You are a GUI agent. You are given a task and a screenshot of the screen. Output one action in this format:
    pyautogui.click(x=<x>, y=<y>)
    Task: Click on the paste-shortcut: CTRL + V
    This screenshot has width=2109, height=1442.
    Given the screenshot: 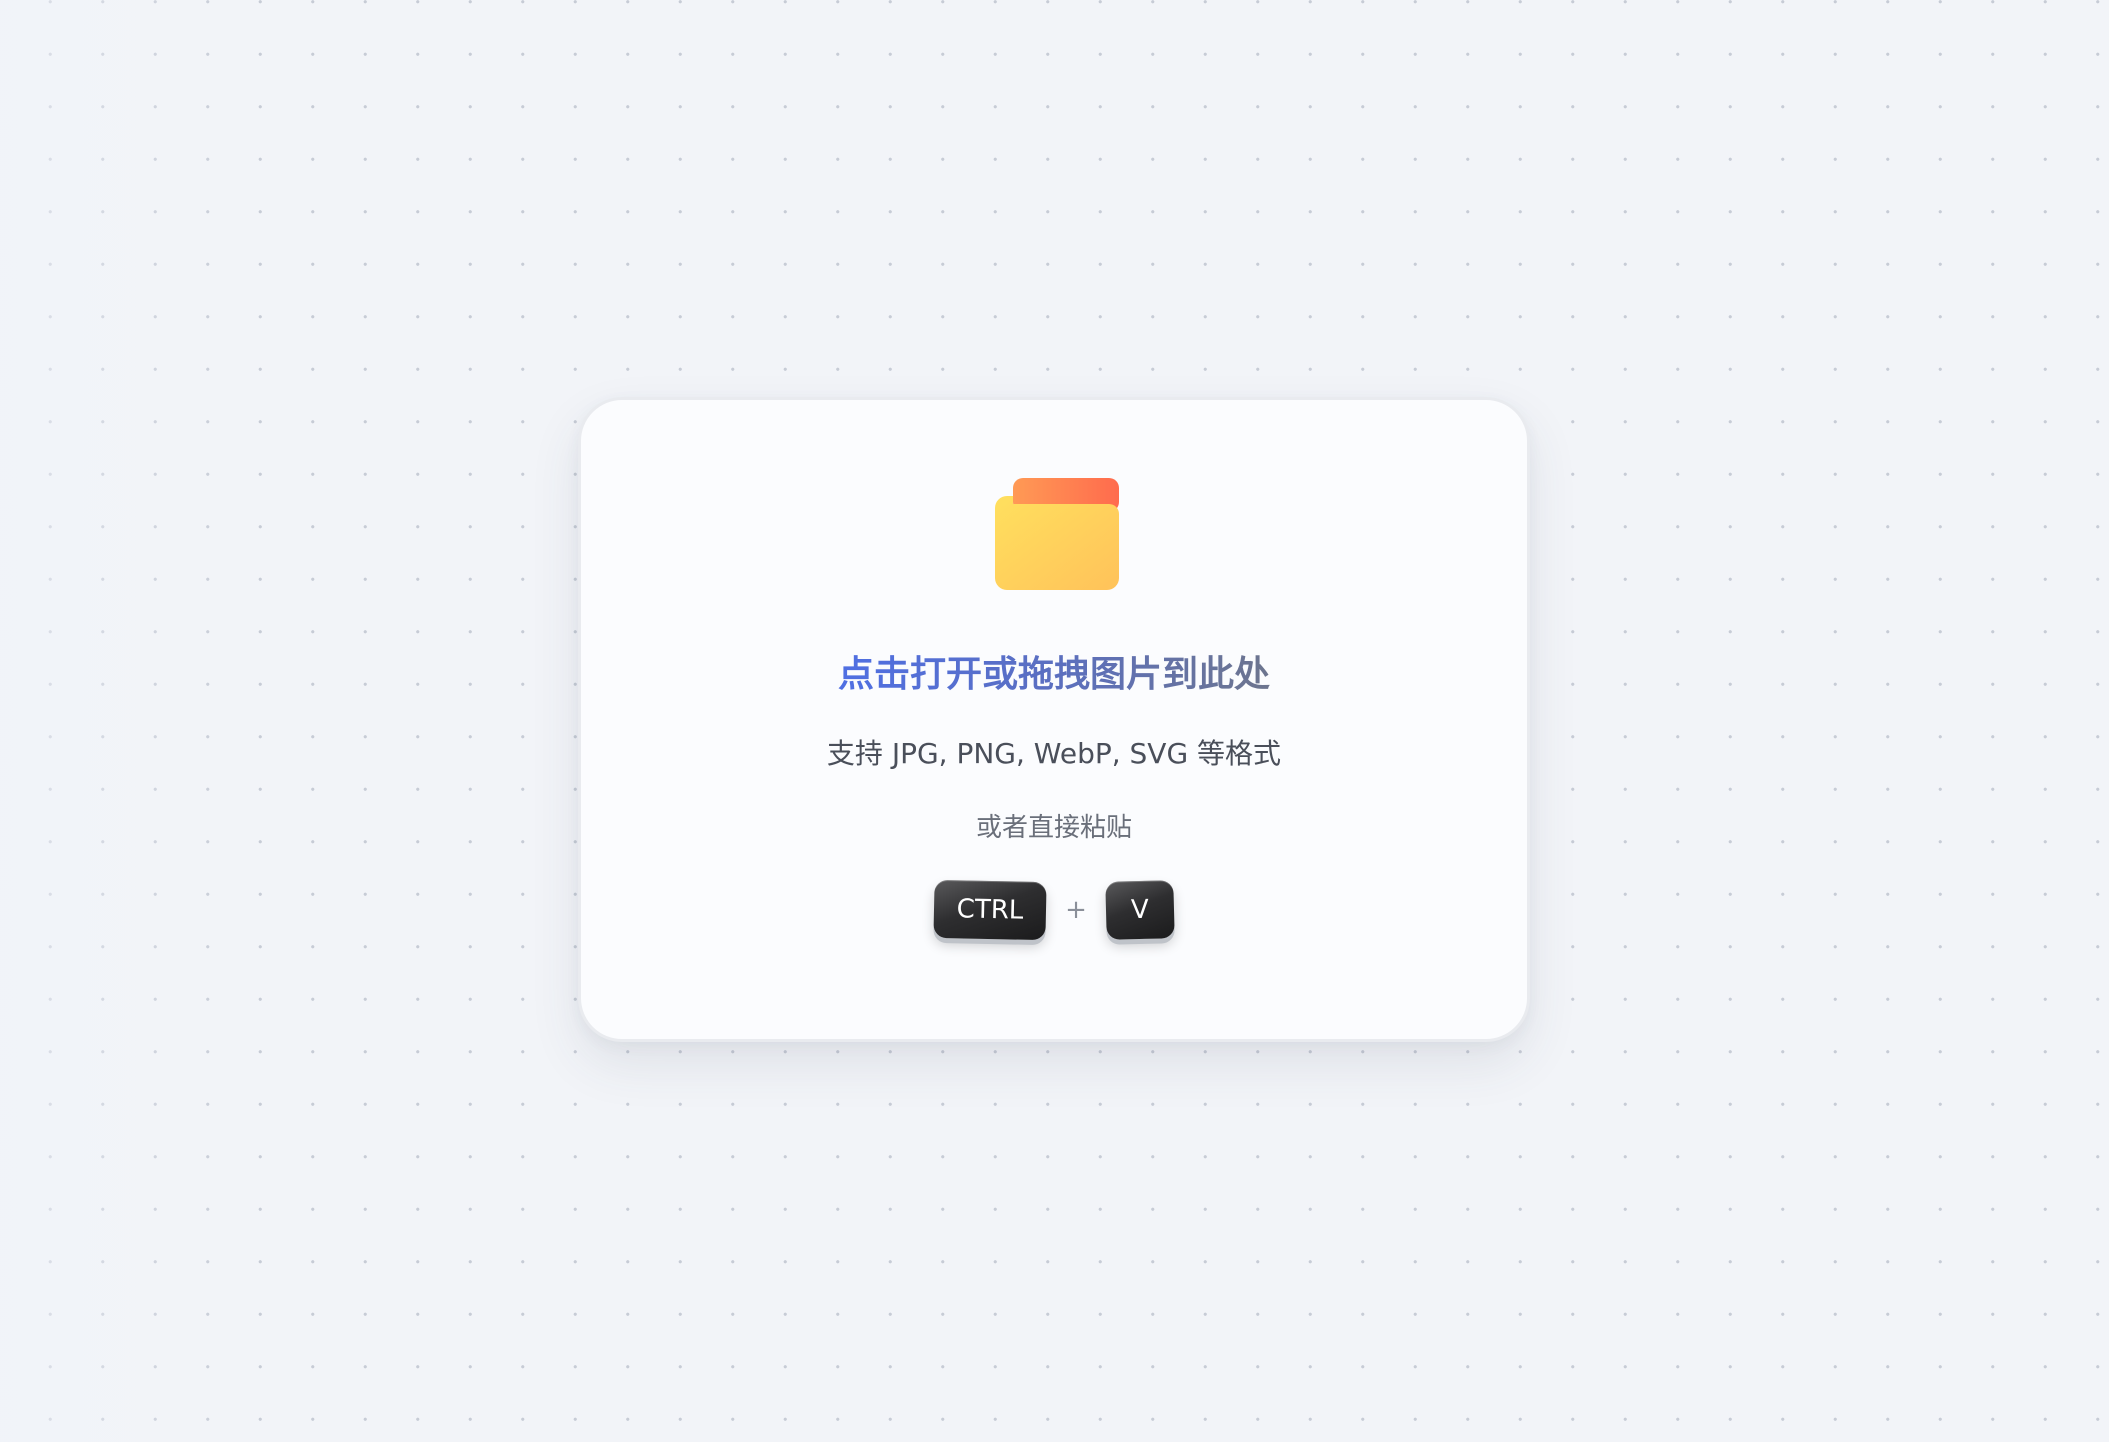 What is the action you would take?
    pyautogui.click(x=1054, y=910)
    